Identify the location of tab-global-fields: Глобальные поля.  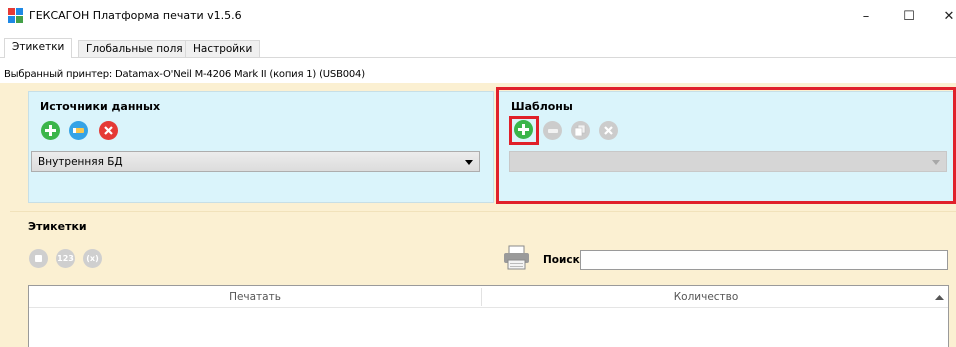
(134, 49).